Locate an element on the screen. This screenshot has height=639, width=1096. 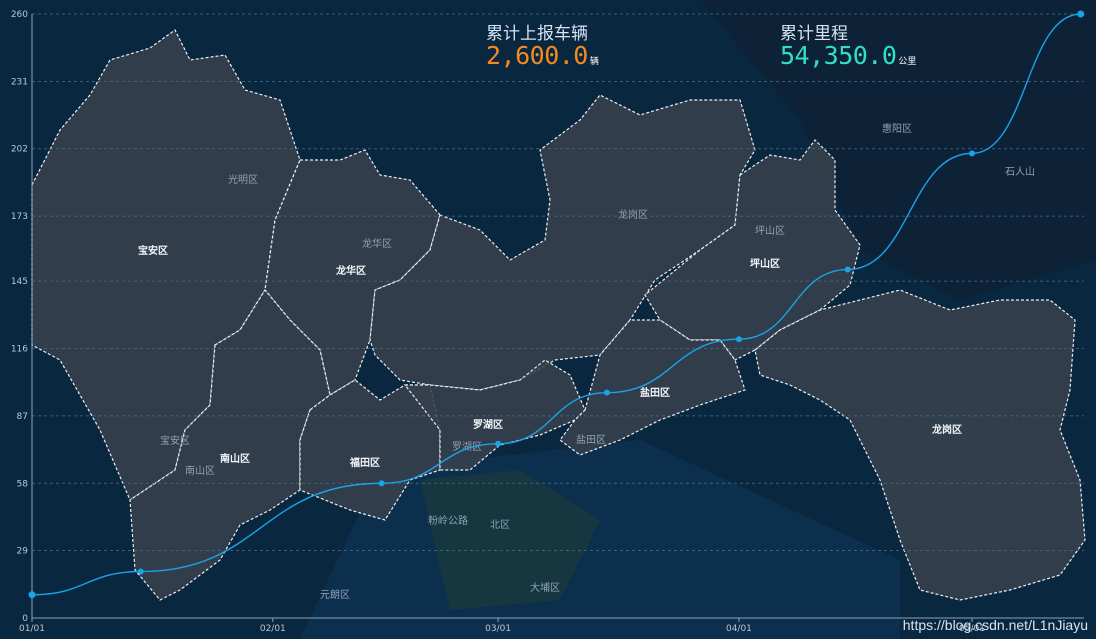
x-tick-label: 02/01 is located at coordinates (273, 629).